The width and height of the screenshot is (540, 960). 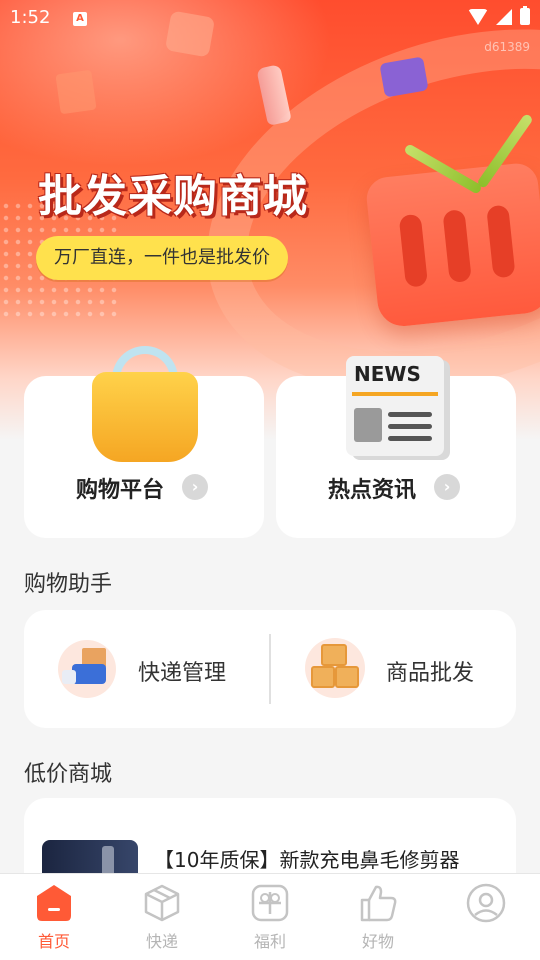 I want to click on low-price-mall-title: 低价商城, so click(x=68, y=774).